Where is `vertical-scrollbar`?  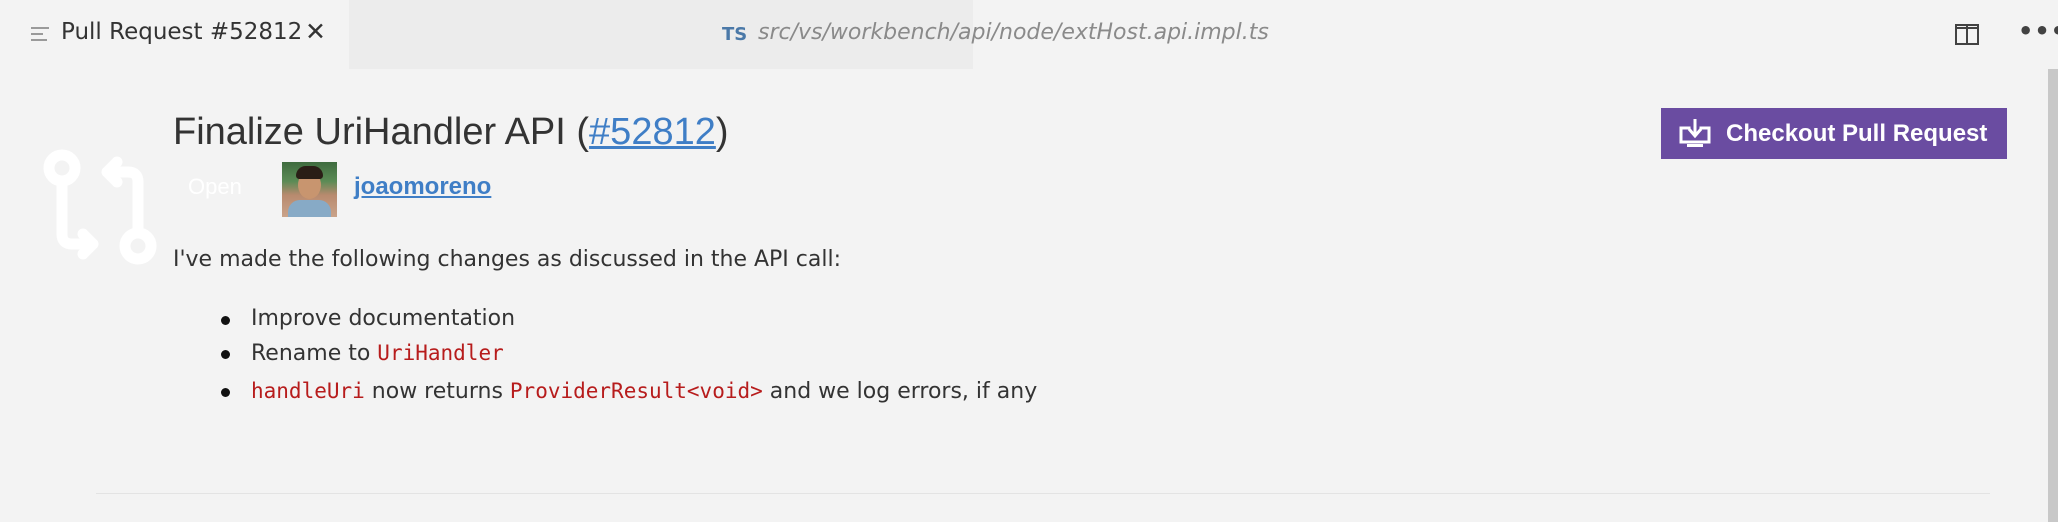 vertical-scrollbar is located at coordinates (2053, 295).